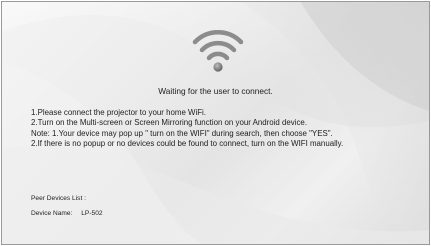  What do you see at coordinates (218, 51) in the screenshot?
I see `wifi-icon` at bounding box center [218, 51].